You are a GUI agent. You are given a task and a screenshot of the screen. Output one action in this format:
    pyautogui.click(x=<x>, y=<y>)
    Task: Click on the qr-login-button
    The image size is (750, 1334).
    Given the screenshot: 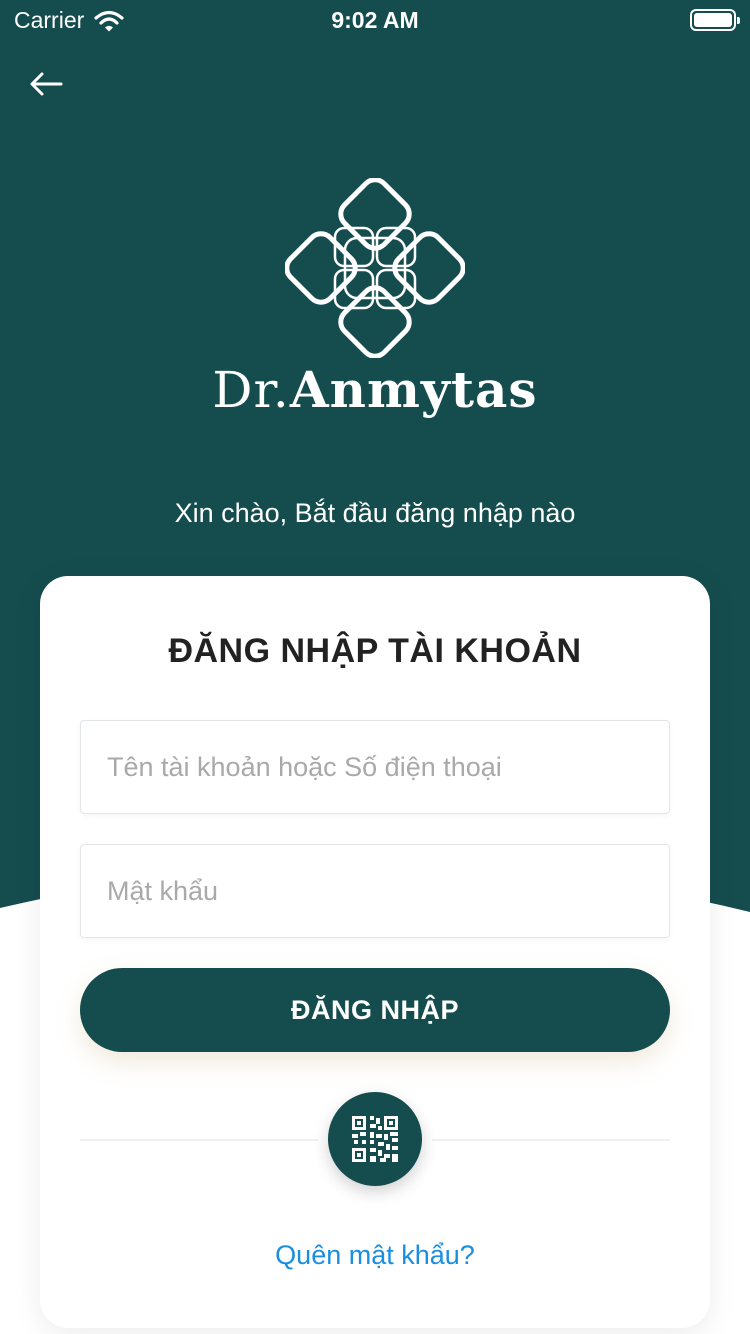 What is the action you would take?
    pyautogui.click(x=375, y=1139)
    